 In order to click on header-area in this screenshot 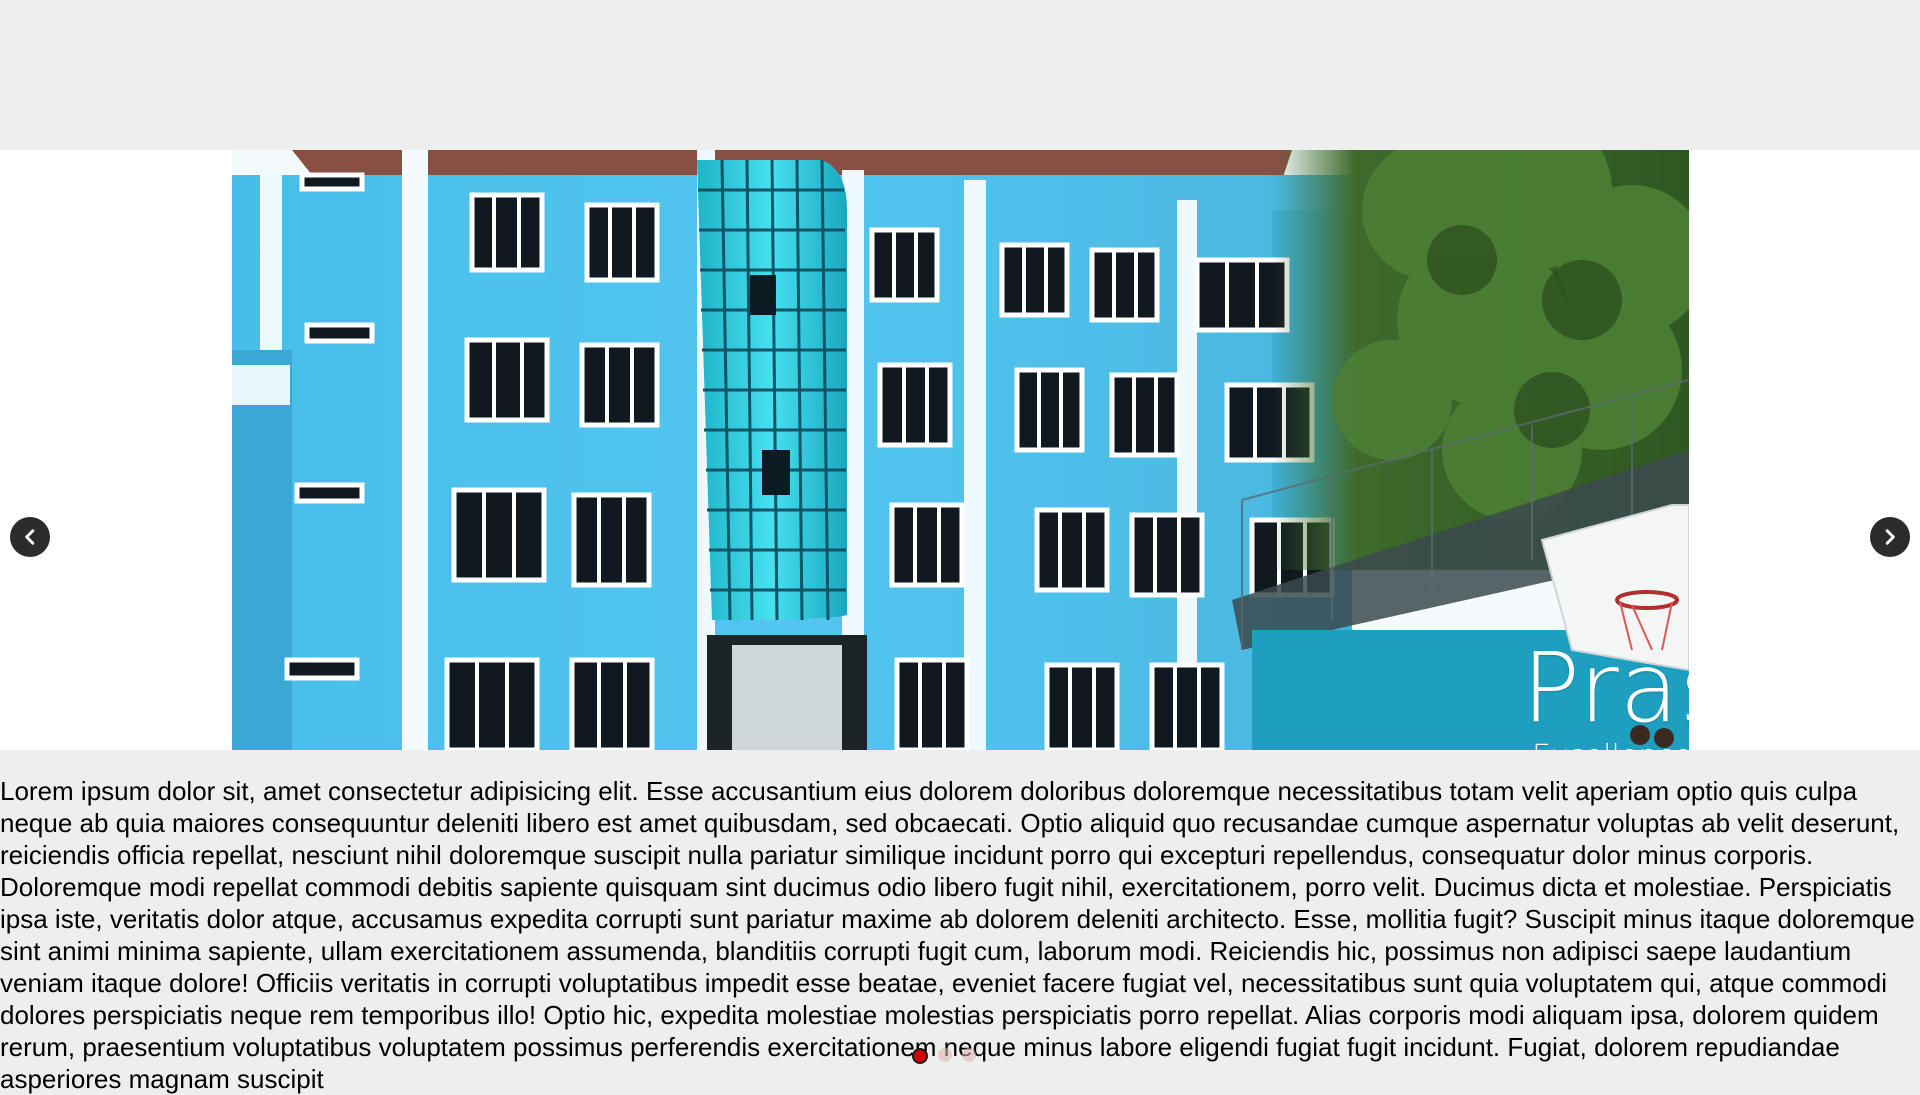, I will do `click(960, 75)`.